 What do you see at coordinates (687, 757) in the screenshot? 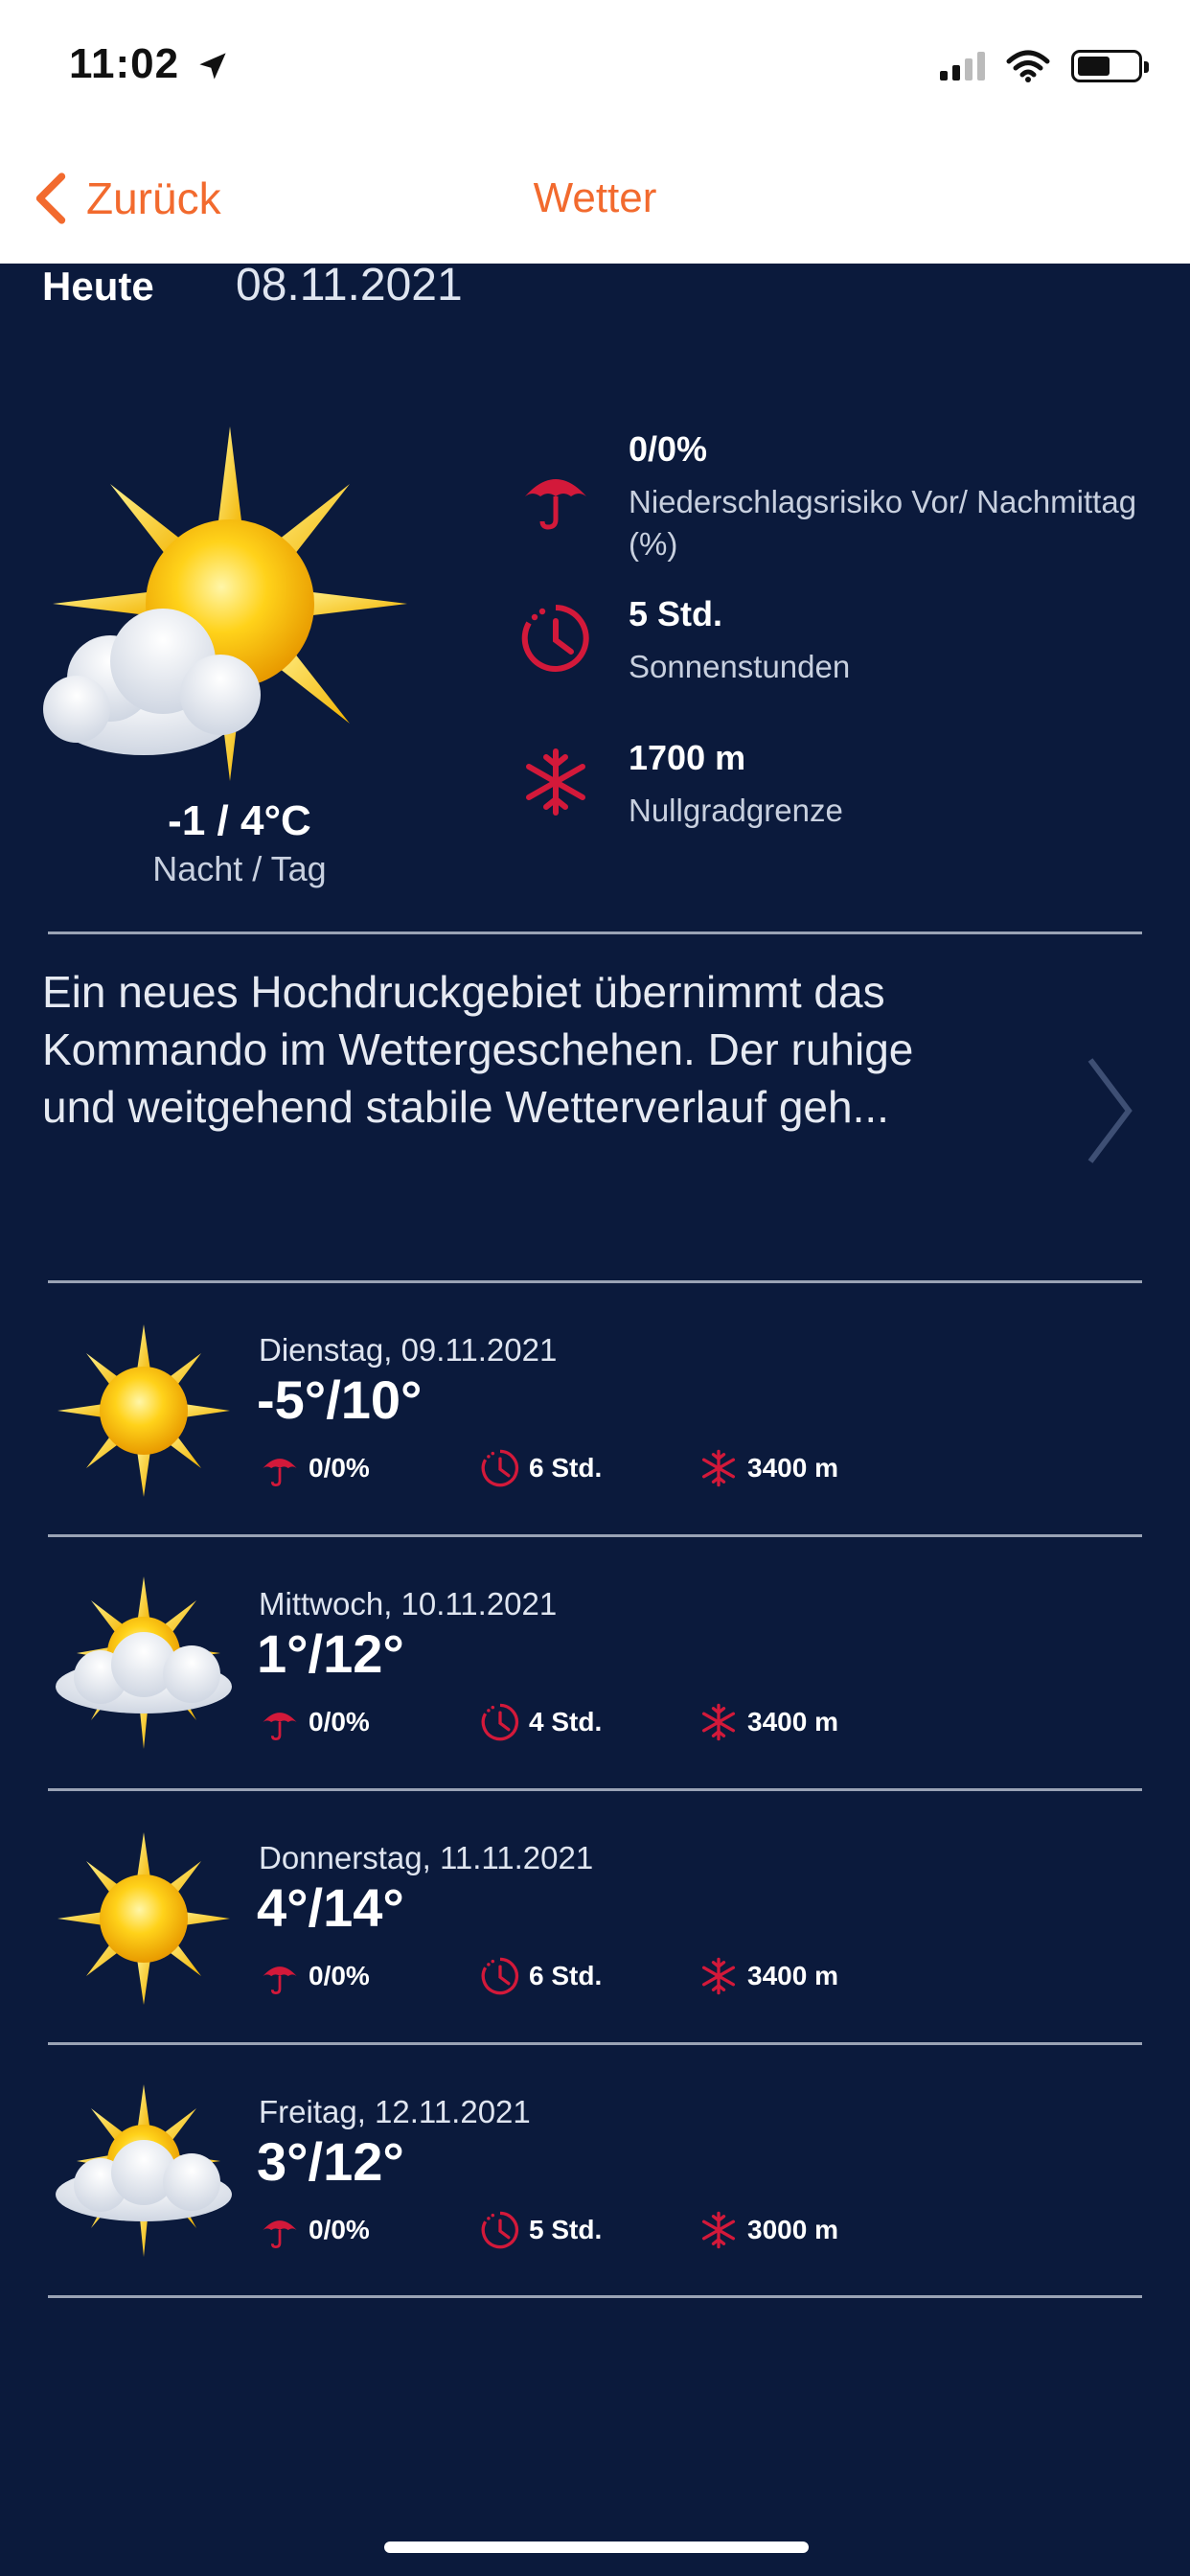
I see `zero-degree-value: 1700 m` at bounding box center [687, 757].